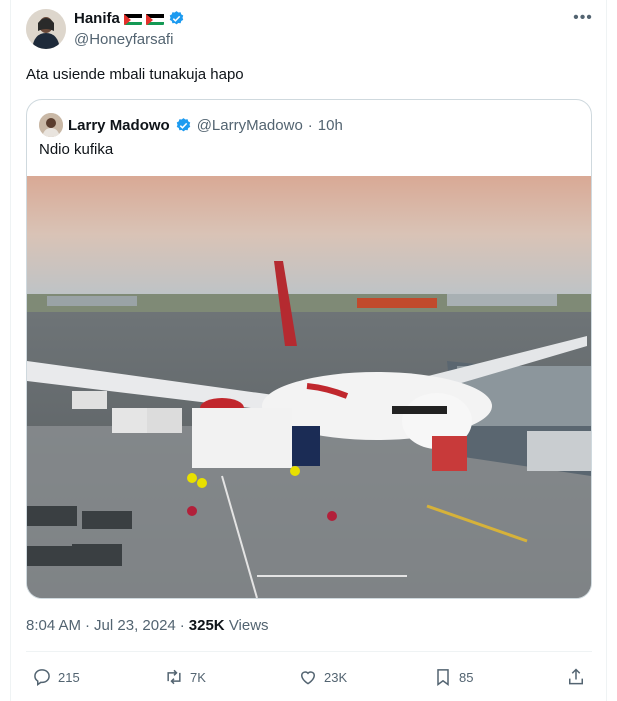  I want to click on ellipsis-icon: •••, so click(583, 19).